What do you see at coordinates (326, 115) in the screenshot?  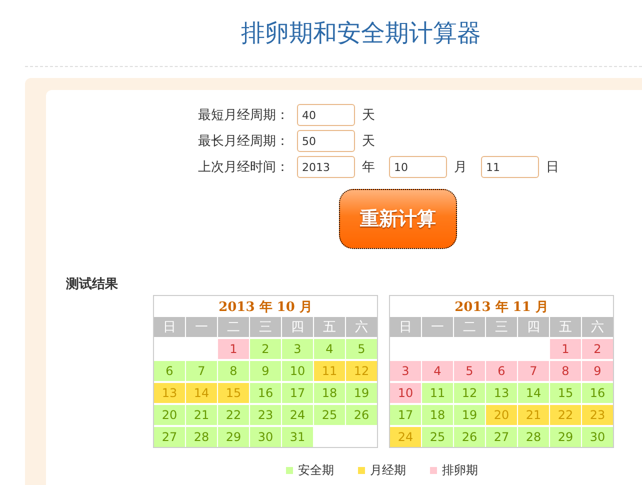 I see `input-field: 40` at bounding box center [326, 115].